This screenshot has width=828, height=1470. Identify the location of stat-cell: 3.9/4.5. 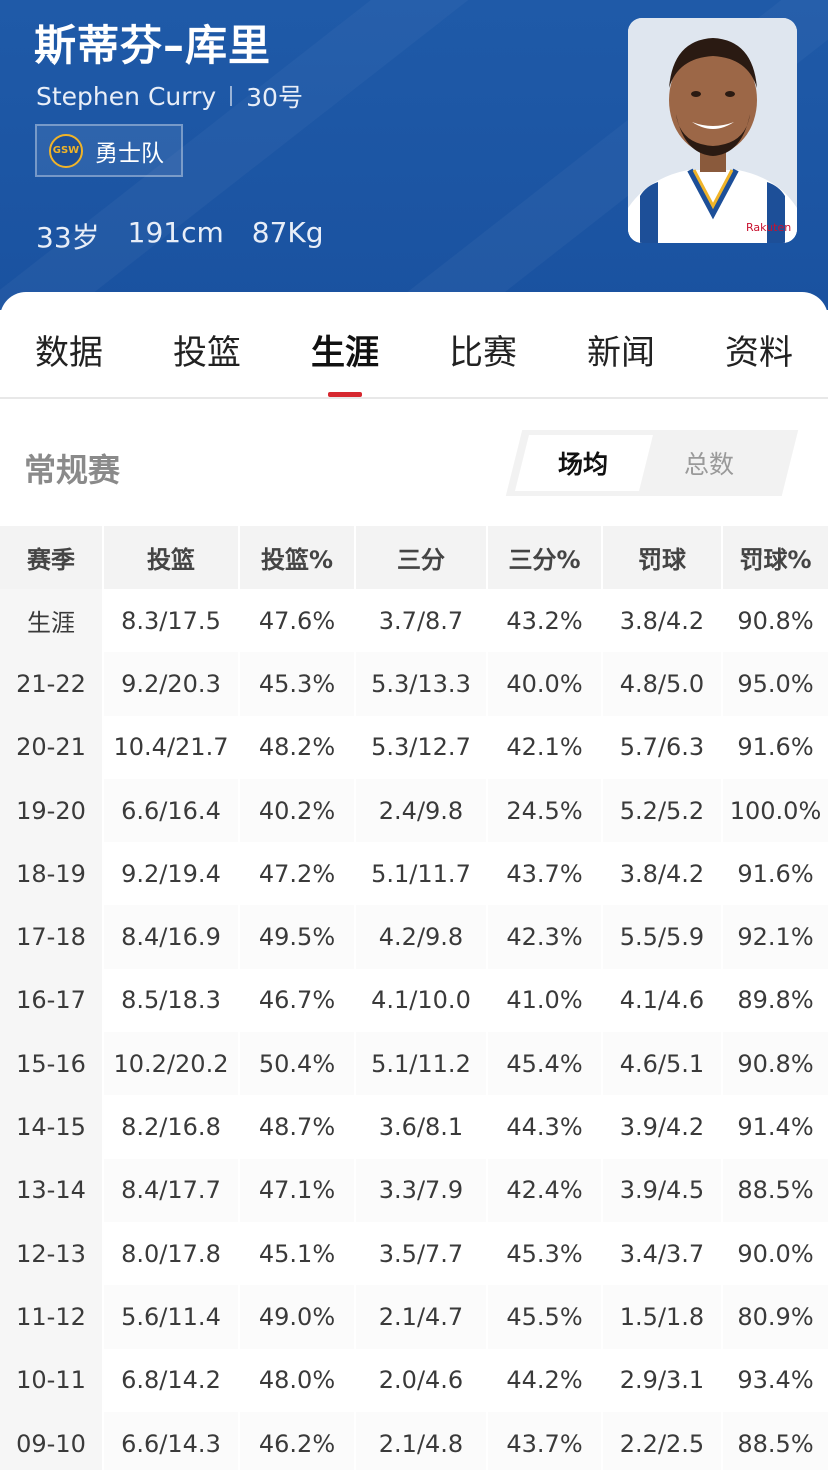
(663, 1190).